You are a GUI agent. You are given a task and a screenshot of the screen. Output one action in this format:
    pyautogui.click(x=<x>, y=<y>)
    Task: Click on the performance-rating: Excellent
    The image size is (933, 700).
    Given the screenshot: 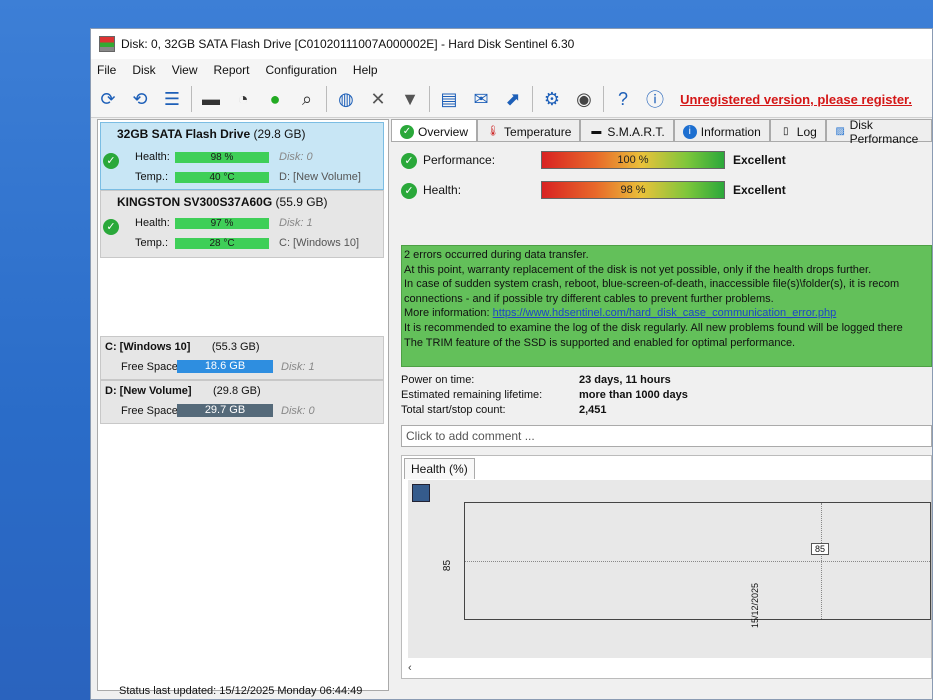 What is the action you would take?
    pyautogui.click(x=759, y=160)
    